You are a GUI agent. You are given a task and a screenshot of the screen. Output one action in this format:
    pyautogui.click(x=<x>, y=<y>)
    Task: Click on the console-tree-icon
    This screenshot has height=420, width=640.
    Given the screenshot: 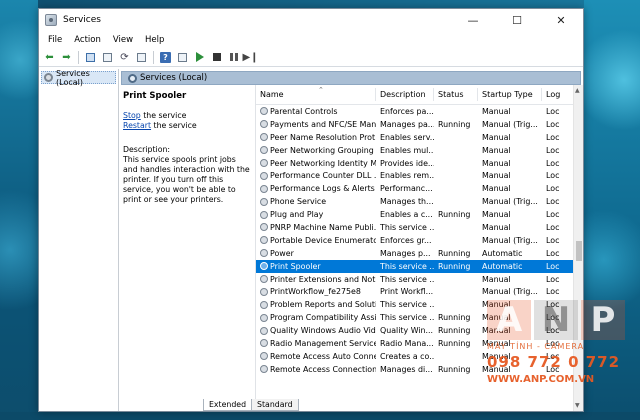 What is the action you would take?
    pyautogui.click(x=91, y=57)
    